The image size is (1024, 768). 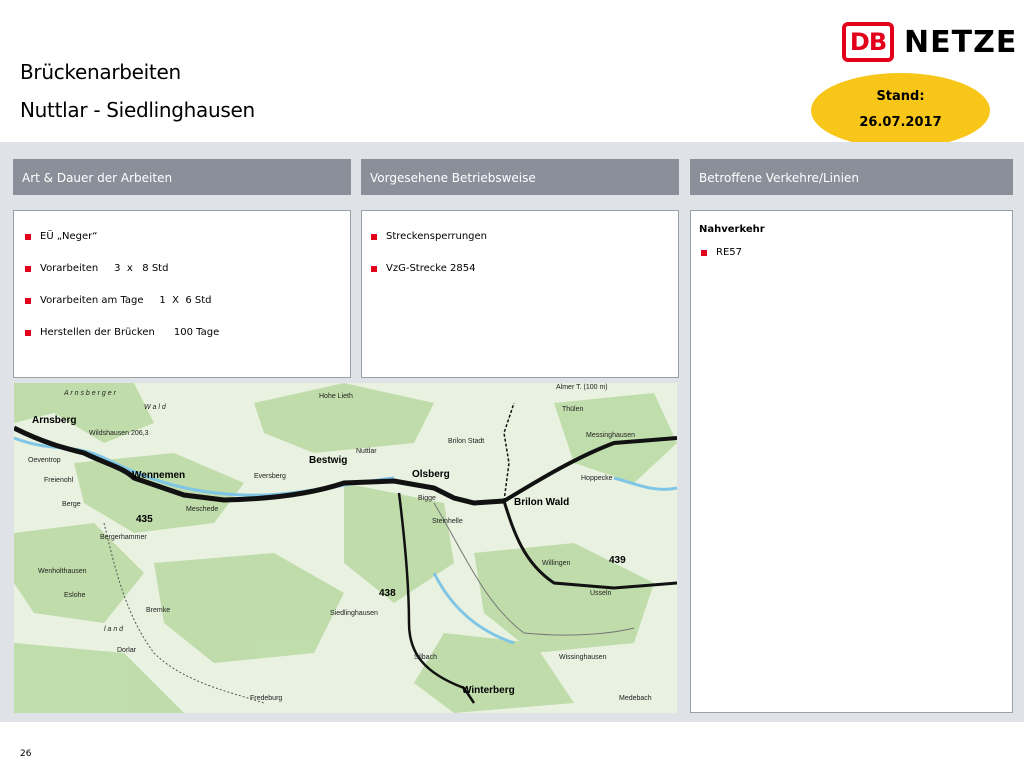 What do you see at coordinates (431, 474) in the screenshot?
I see `map-label-olsberg: Olsberg` at bounding box center [431, 474].